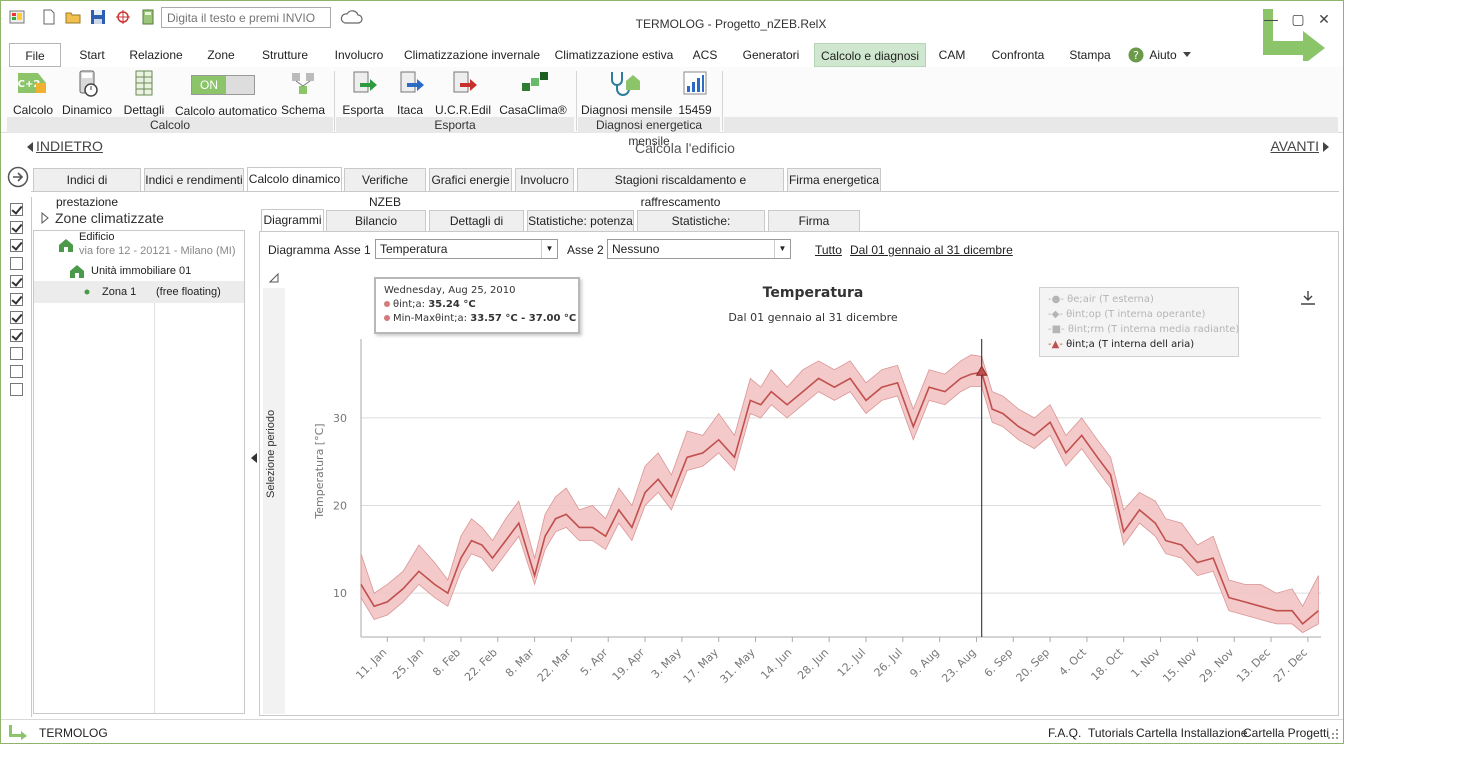 The height and width of the screenshot is (784, 1462). Describe the element at coordinates (701, 229) in the screenshot. I see `tab-statistiche-temperature: Statistiche: temperature` at that location.